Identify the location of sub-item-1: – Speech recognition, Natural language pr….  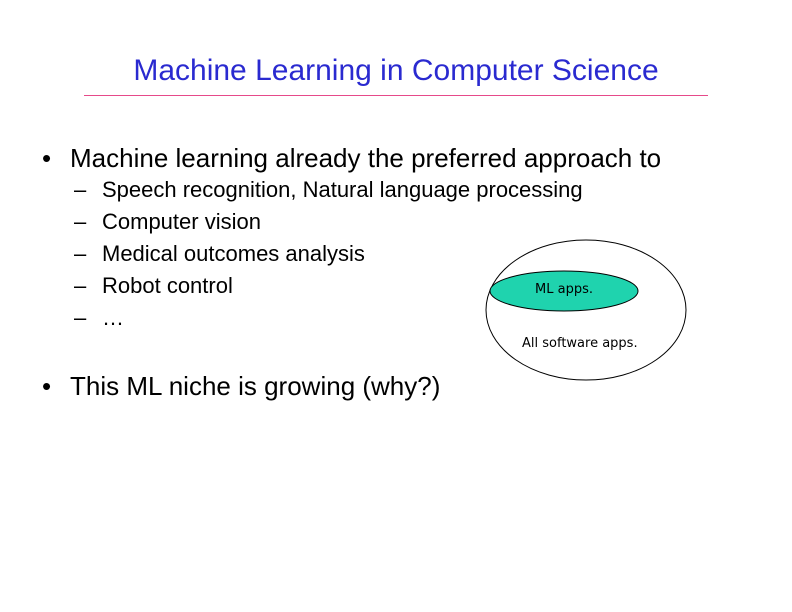
(328, 190).